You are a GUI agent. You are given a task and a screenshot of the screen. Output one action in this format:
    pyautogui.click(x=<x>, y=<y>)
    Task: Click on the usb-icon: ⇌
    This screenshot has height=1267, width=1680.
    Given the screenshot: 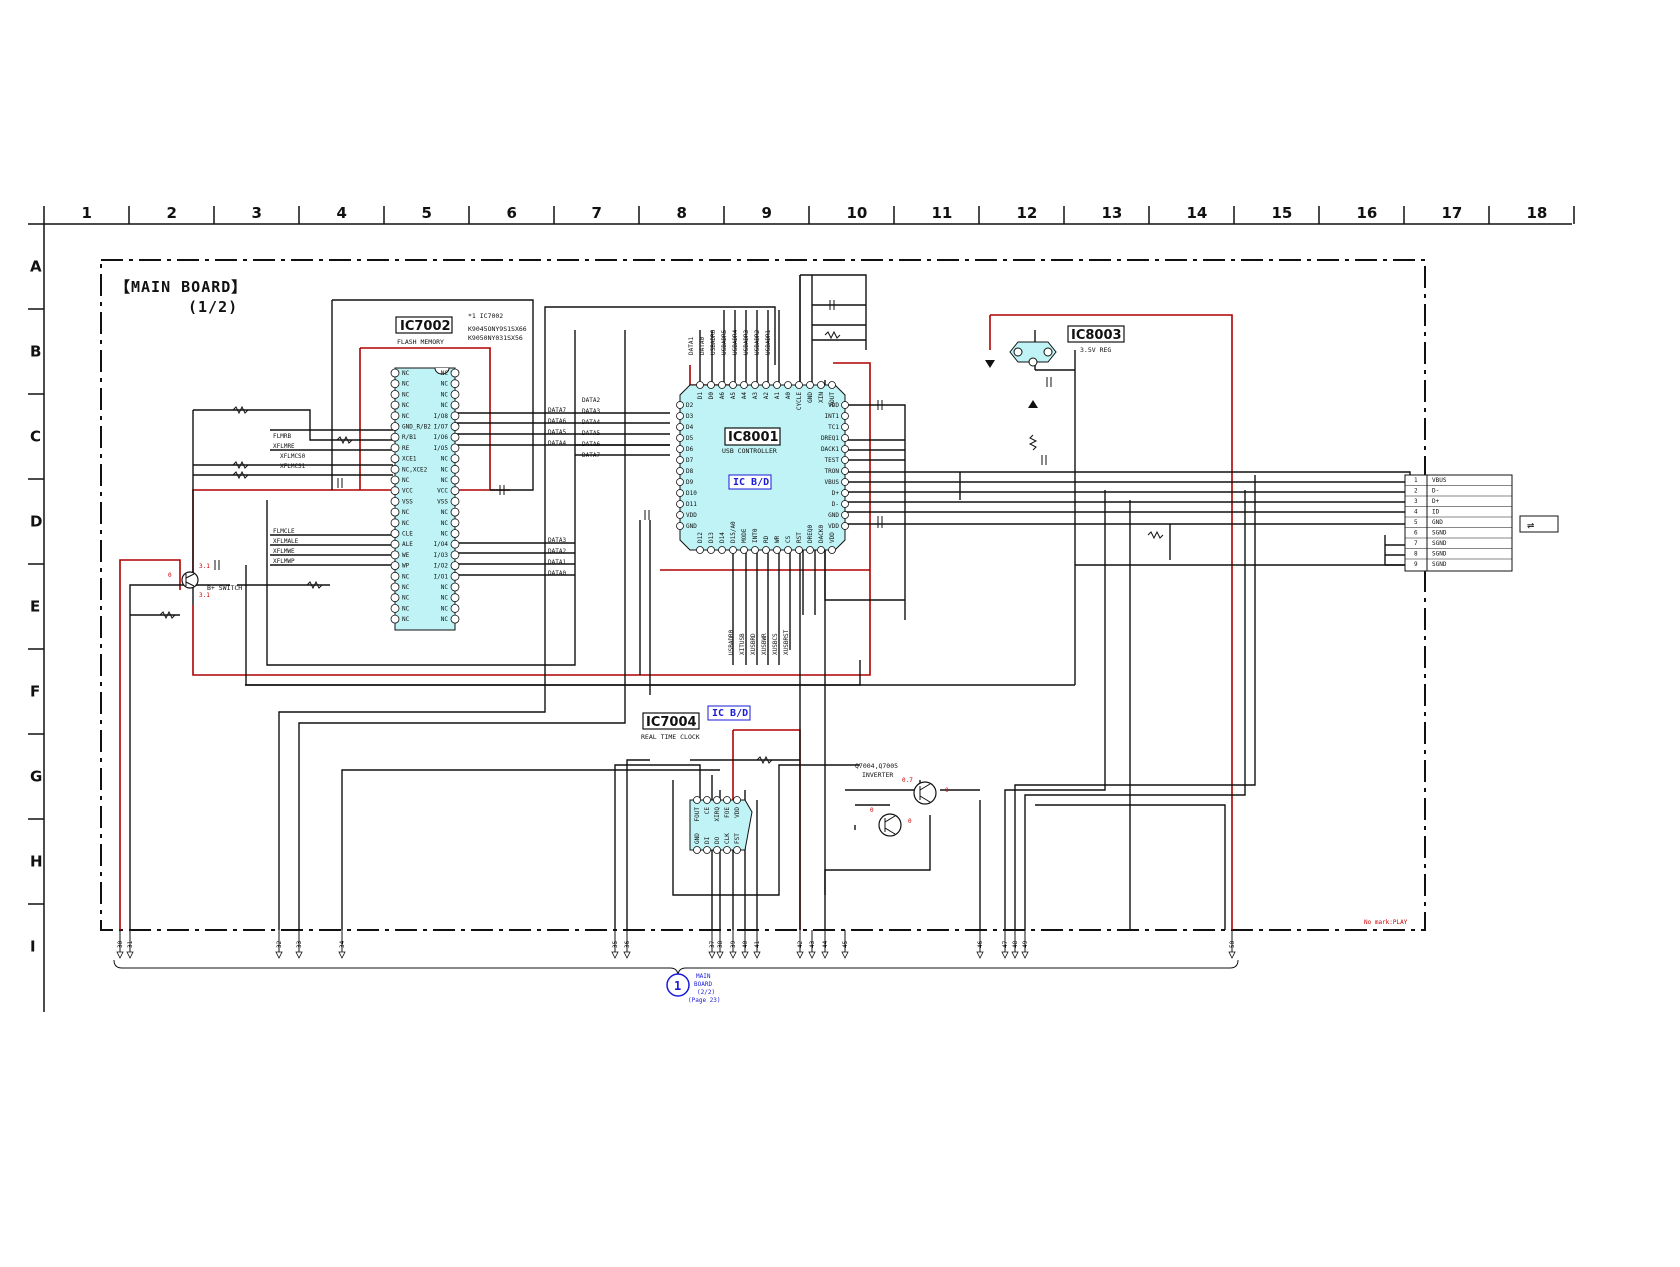 What is the action you would take?
    pyautogui.click(x=1530, y=525)
    